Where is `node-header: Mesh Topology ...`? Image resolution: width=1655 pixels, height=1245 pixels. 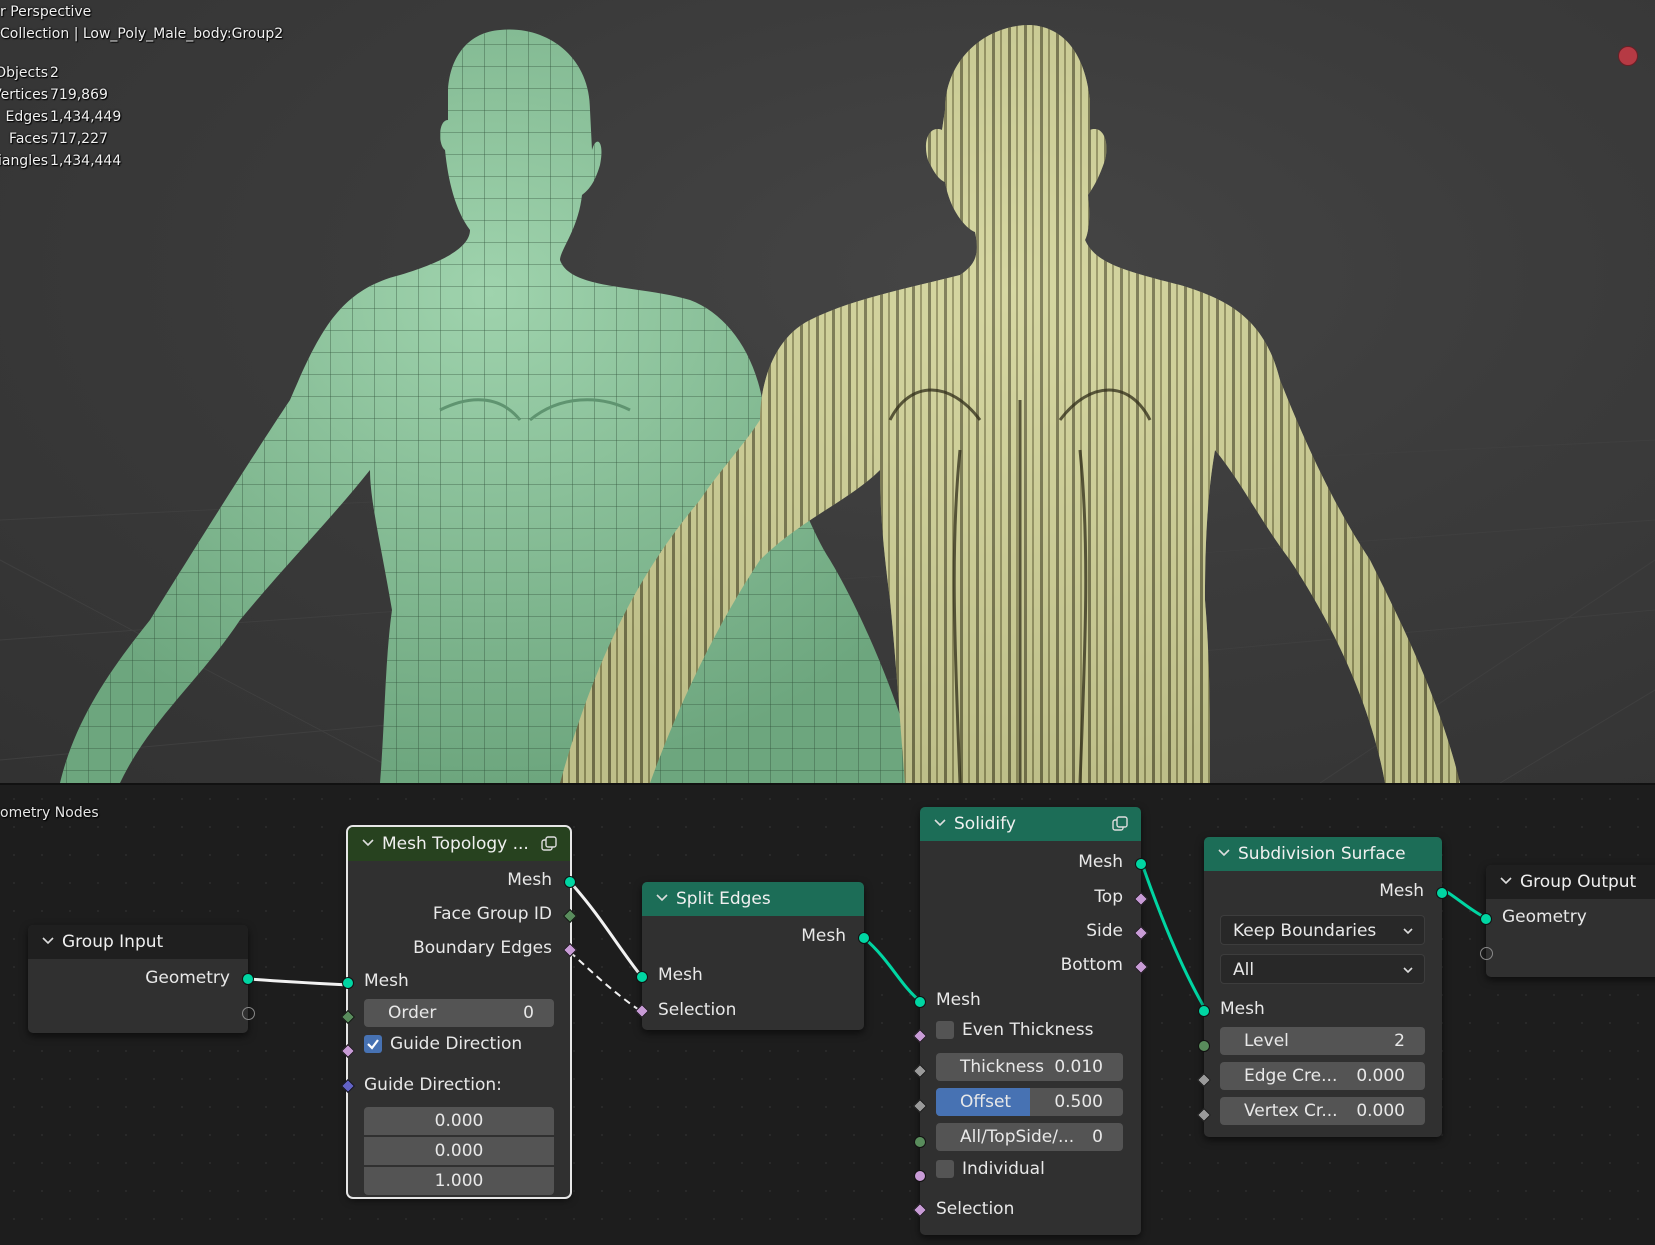
node-header: Mesh Topology ... is located at coordinates (459, 844).